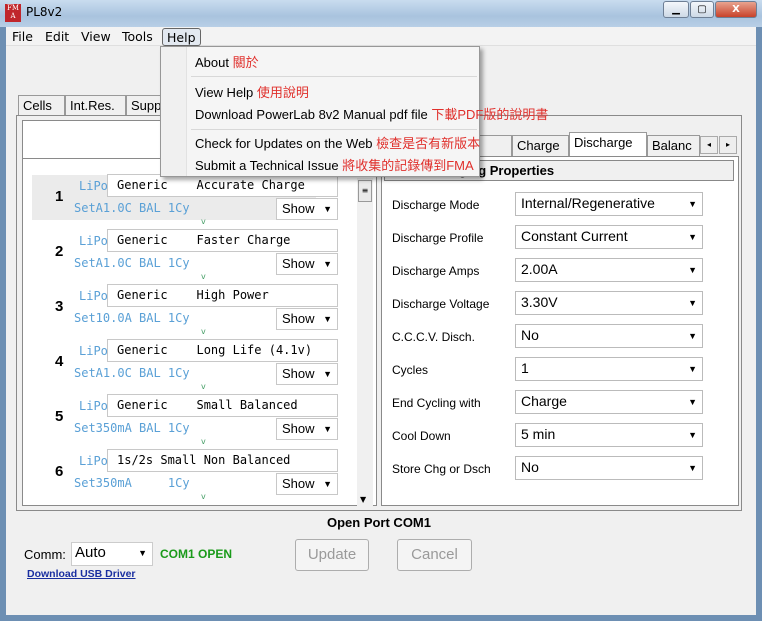 Image resolution: width=762 pixels, height=621 pixels. What do you see at coordinates (410, 370) in the screenshot?
I see `property-label: Cycles` at bounding box center [410, 370].